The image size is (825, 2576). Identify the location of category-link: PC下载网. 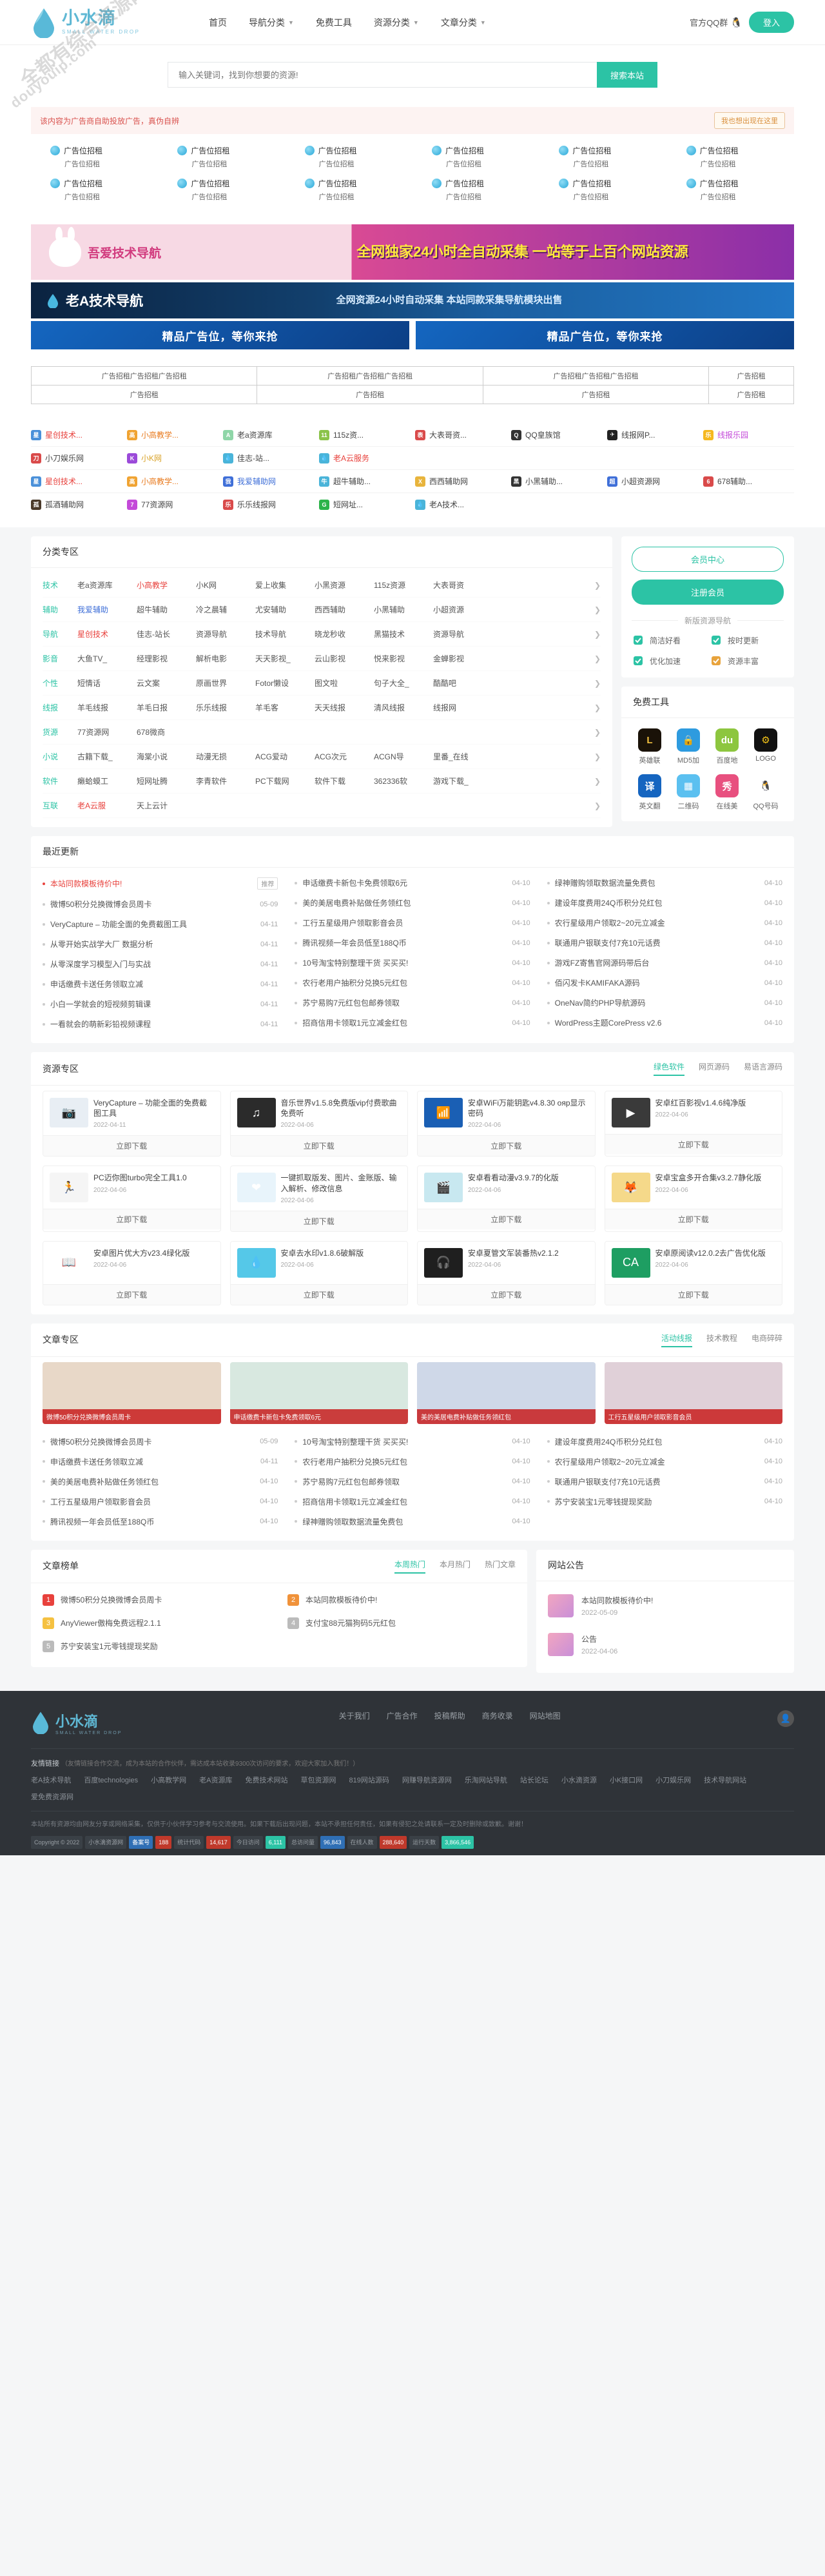
(285, 781).